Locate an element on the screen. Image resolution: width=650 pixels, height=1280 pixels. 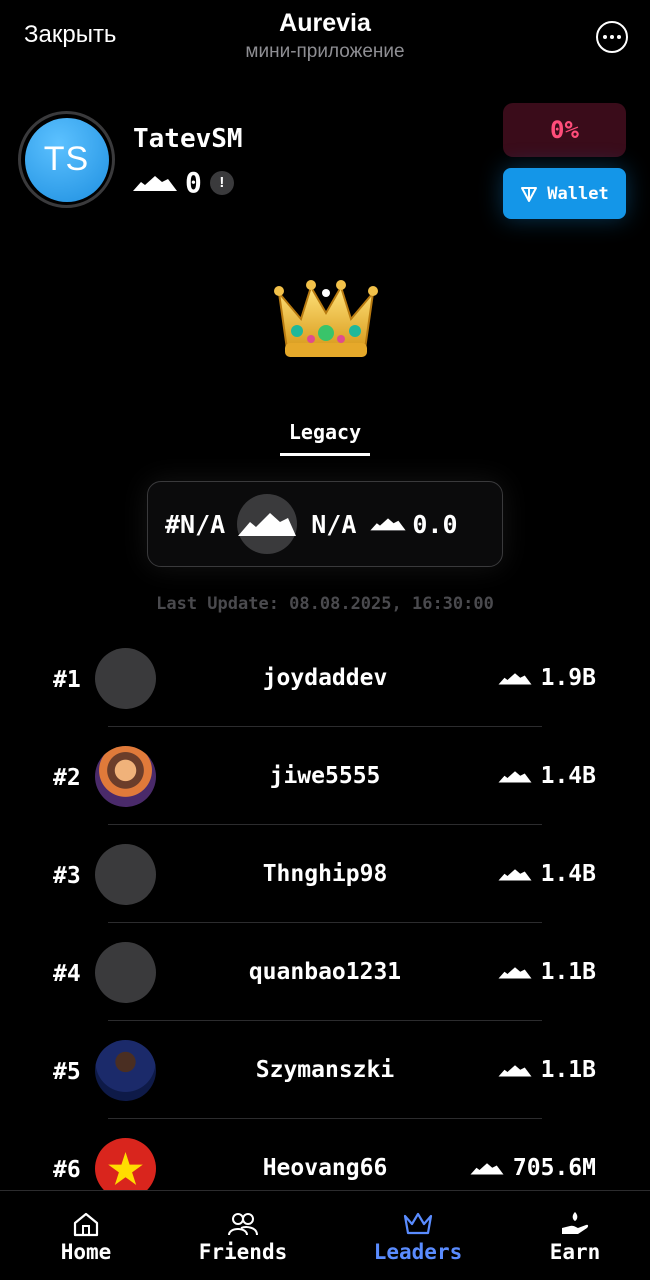
my-rank-position: #N/A is located at coordinates (195, 524).